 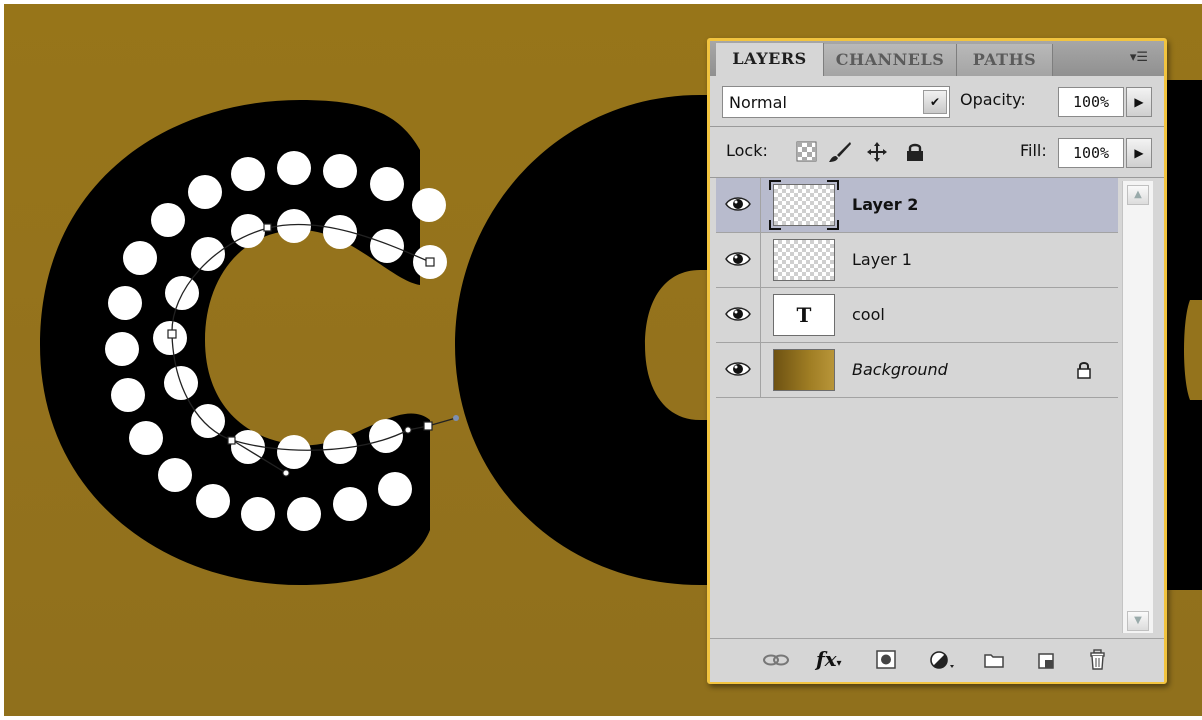 I want to click on blend-opacity-row: Normal ✔ Opacity: 100% ▶, so click(x=937, y=101).